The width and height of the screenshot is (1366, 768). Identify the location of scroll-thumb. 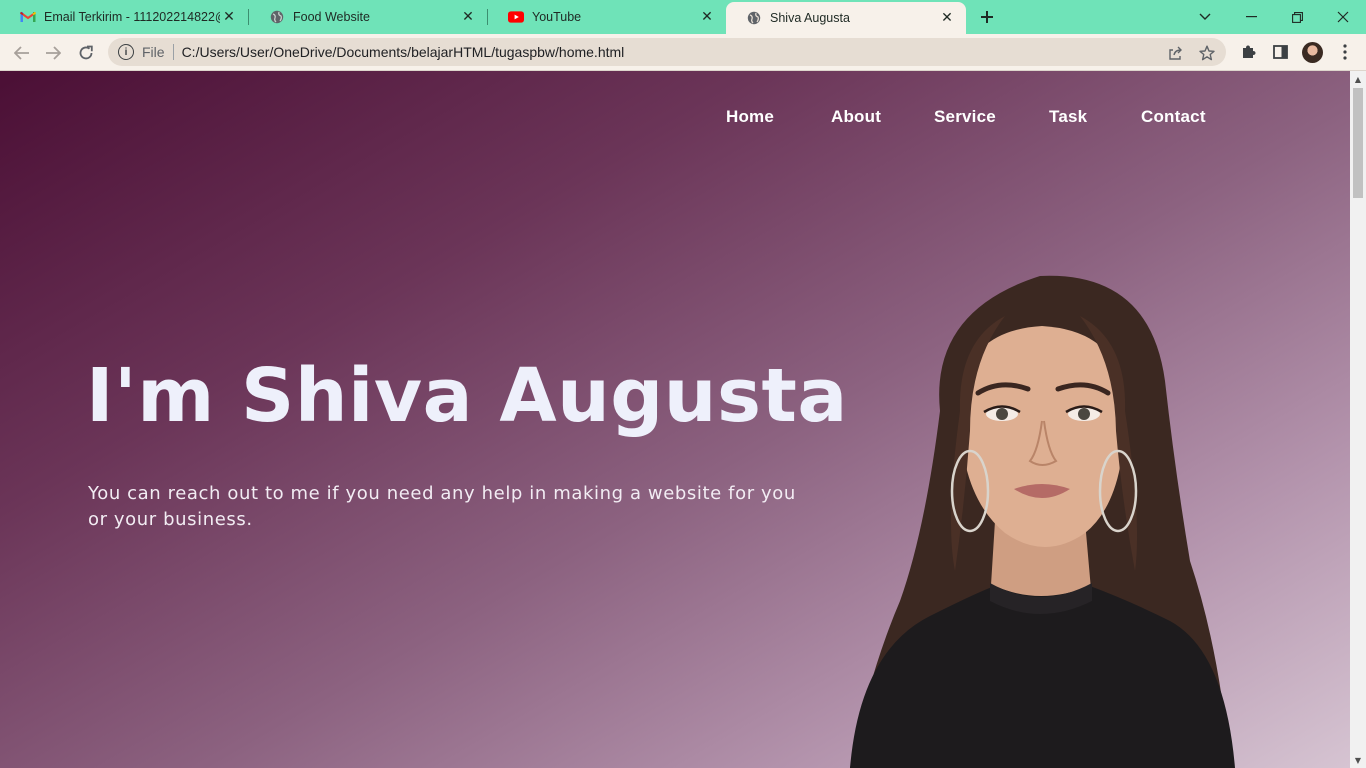
(1358, 143).